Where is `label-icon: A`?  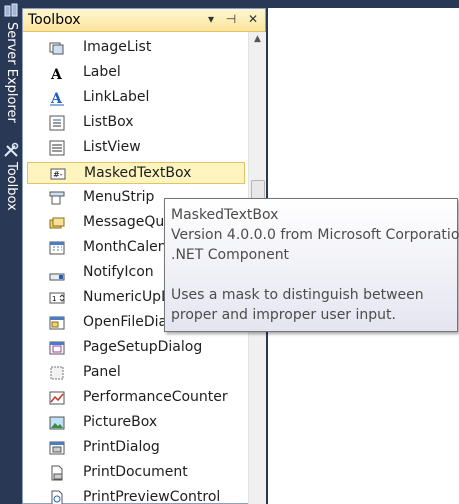
label-icon: A is located at coordinates (56, 74).